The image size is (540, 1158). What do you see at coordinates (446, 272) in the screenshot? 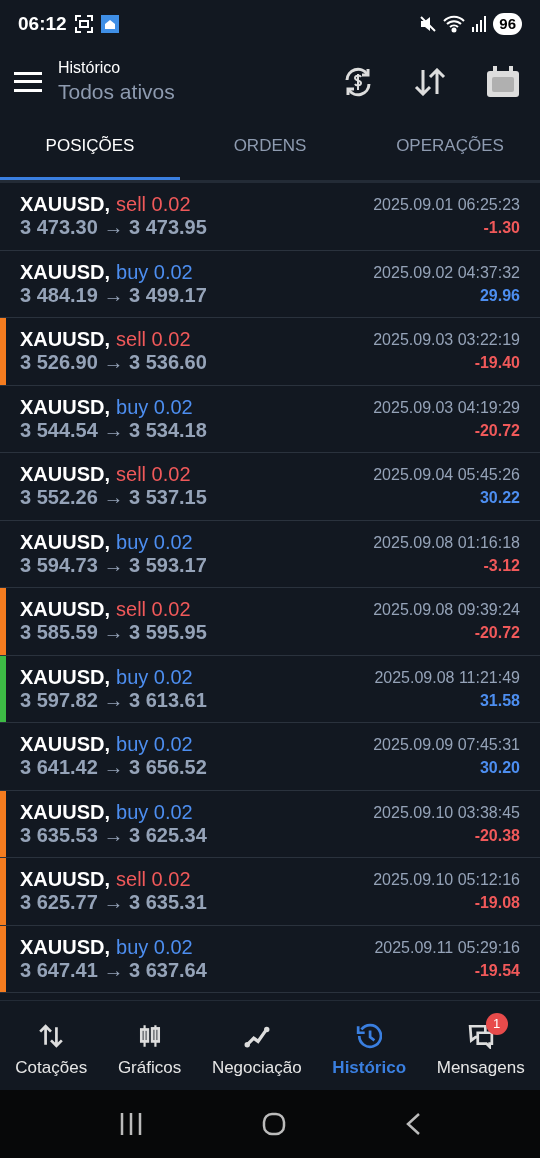
I see `close-time: 2025.09.02 04:37:32` at bounding box center [446, 272].